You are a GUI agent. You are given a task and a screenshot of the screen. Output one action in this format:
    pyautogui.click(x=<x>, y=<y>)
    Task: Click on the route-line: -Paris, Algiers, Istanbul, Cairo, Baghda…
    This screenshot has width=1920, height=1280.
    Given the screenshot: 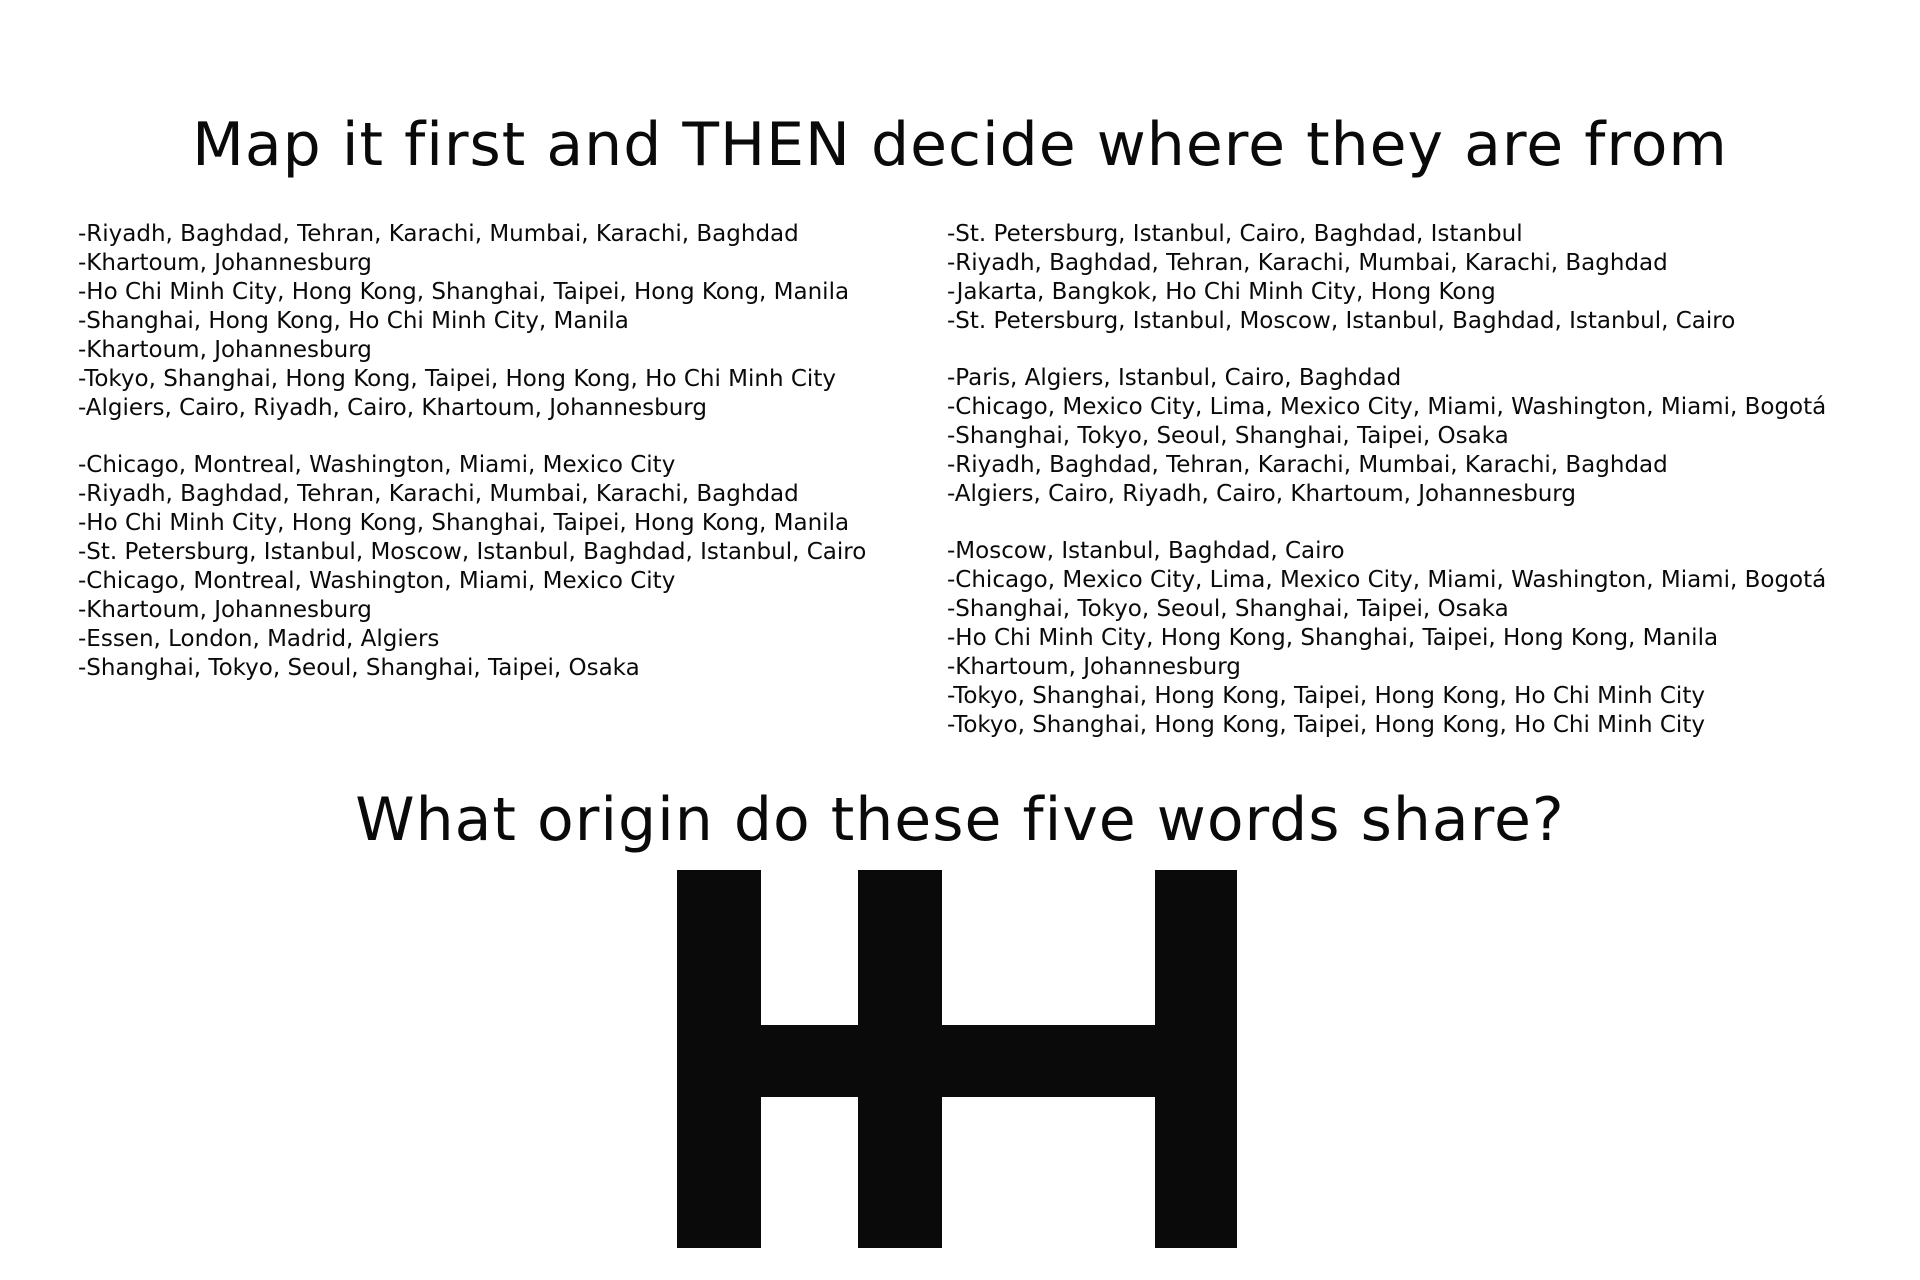 What is the action you would take?
    pyautogui.click(x=1174, y=378)
    